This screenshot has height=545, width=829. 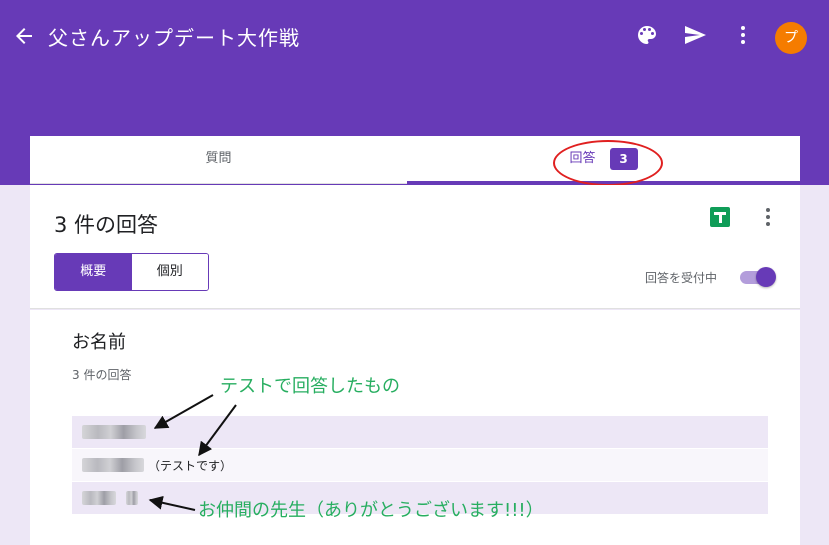 I want to click on back-arrow-icon, so click(x=24, y=36).